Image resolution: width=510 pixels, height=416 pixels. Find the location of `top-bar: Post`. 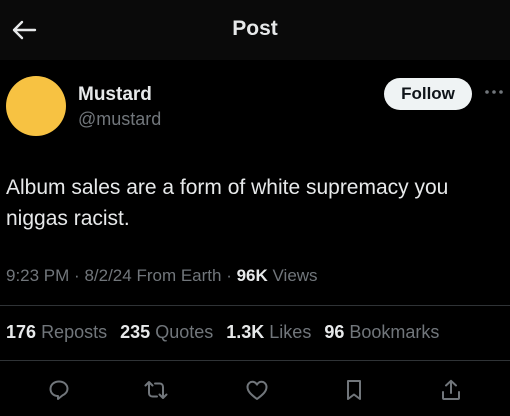

top-bar: Post is located at coordinates (255, 30).